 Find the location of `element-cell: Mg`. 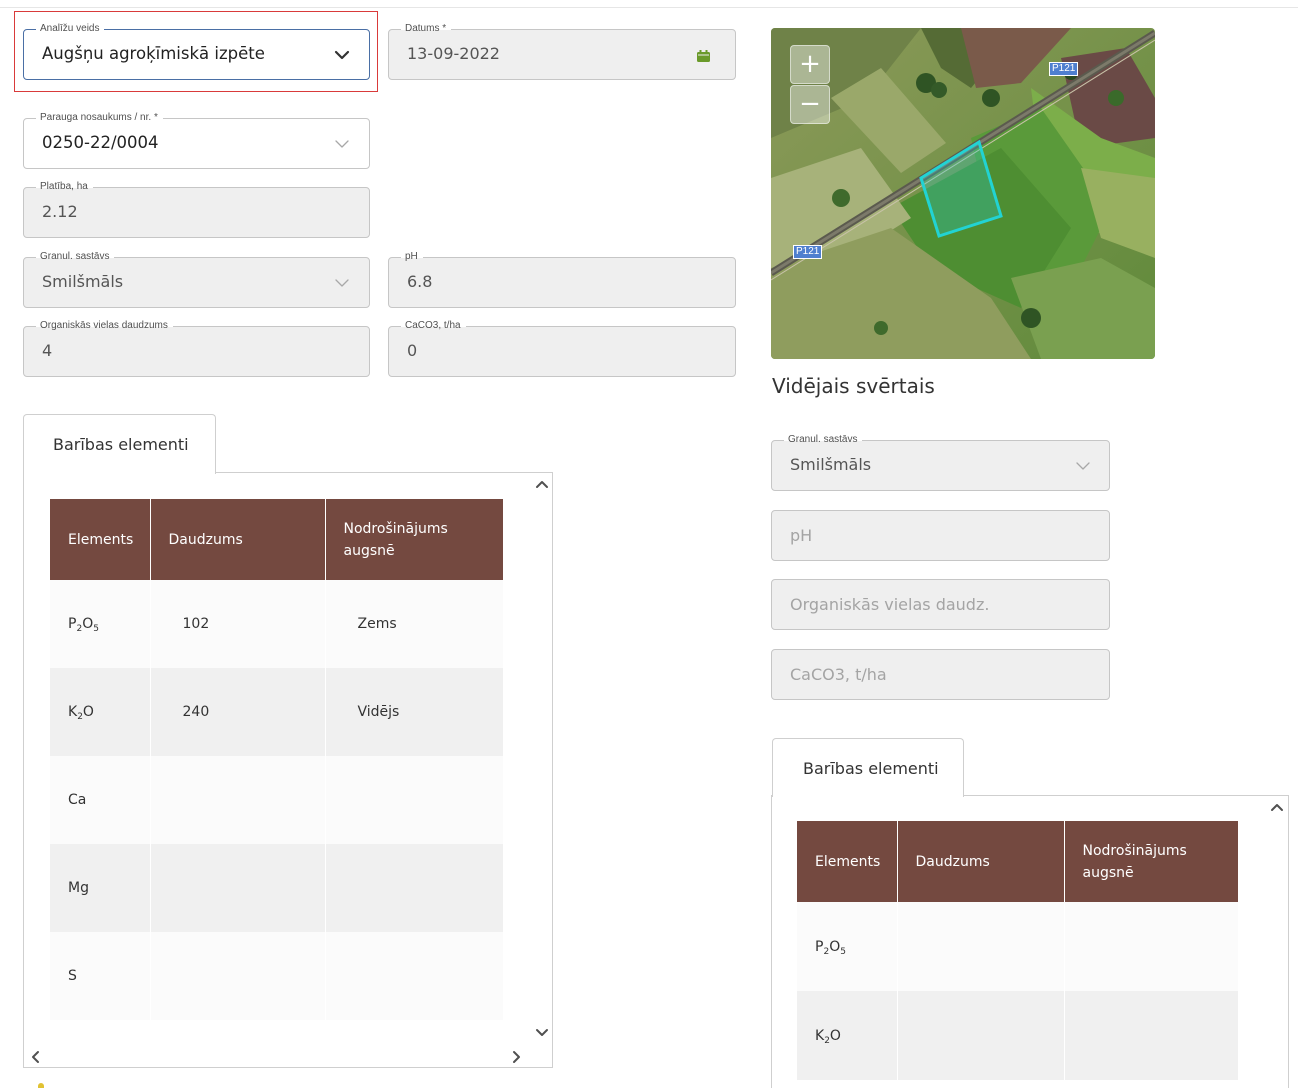

element-cell: Mg is located at coordinates (100, 888).